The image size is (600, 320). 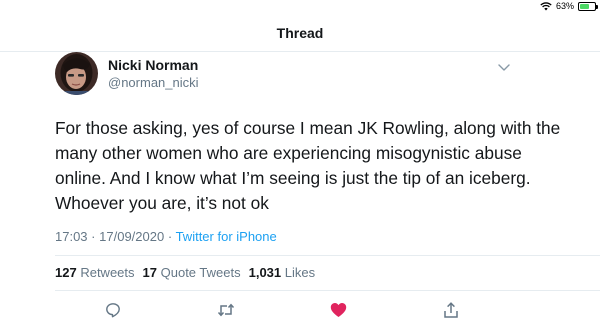 What do you see at coordinates (149, 272) in the screenshot?
I see `quote-count: 17` at bounding box center [149, 272].